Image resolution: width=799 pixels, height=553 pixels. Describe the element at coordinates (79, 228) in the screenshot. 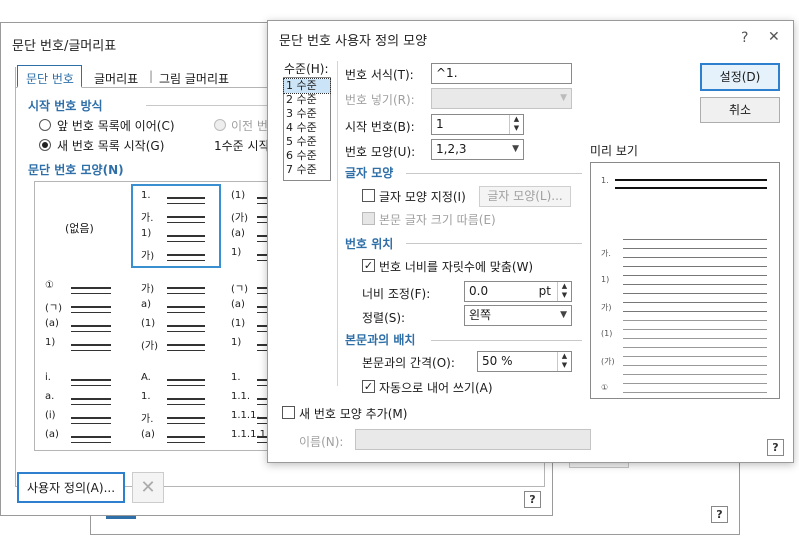

I see `shape-none-label: (없음)` at that location.